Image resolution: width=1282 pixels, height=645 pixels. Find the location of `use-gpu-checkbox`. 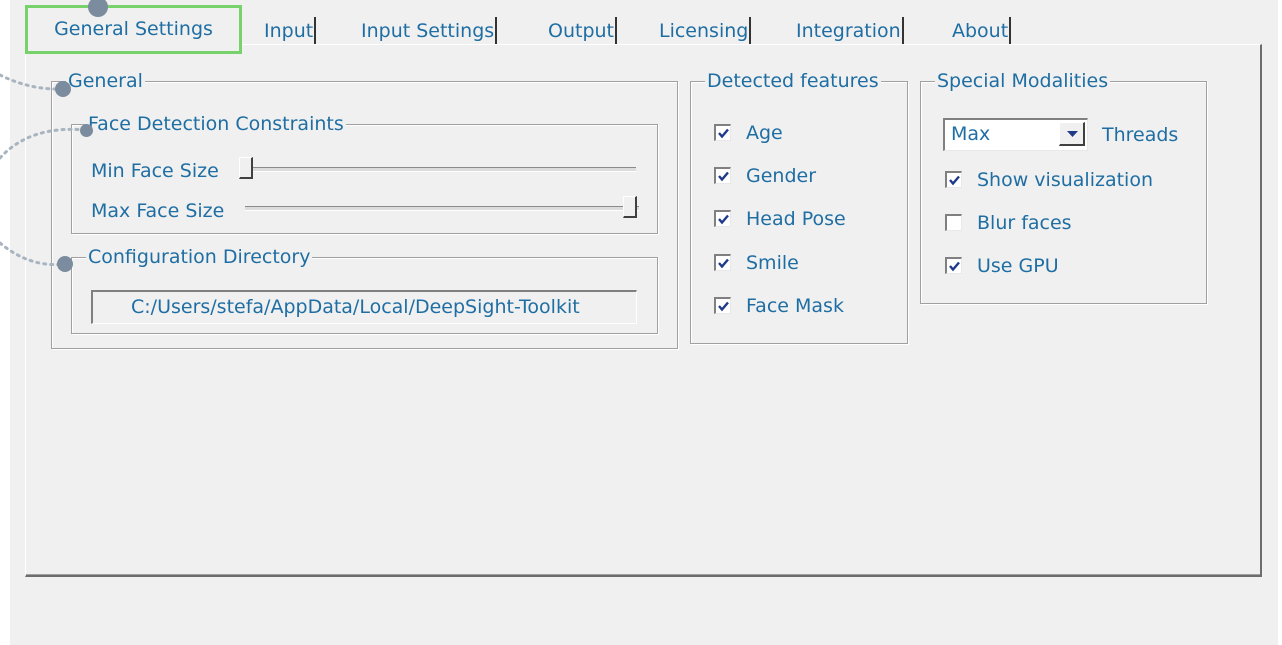

use-gpu-checkbox is located at coordinates (953, 265).